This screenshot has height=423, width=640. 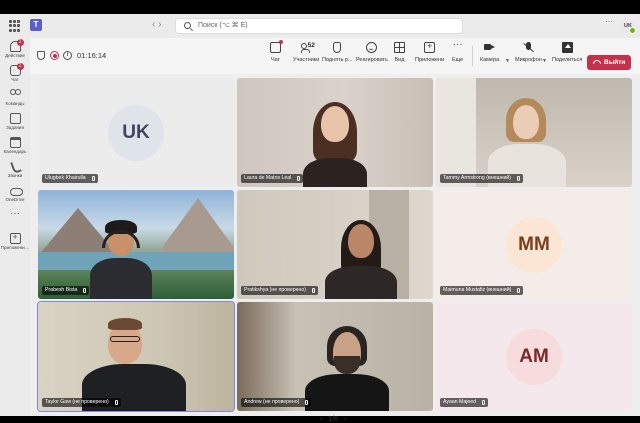 What do you see at coordinates (472, 56) in the screenshot?
I see `divider` at bounding box center [472, 56].